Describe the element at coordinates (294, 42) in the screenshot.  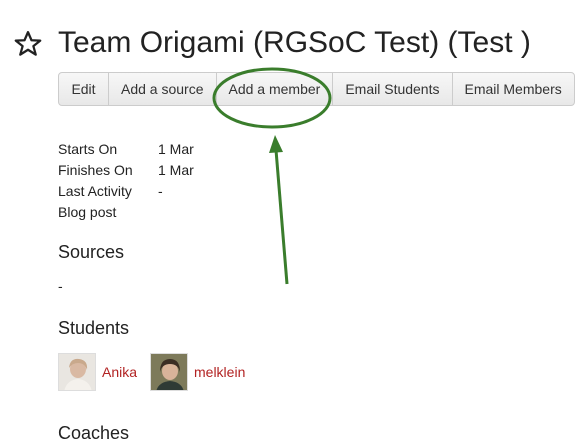
I see `page-title: Team Origami (RGSoC Test) (Test )` at that location.